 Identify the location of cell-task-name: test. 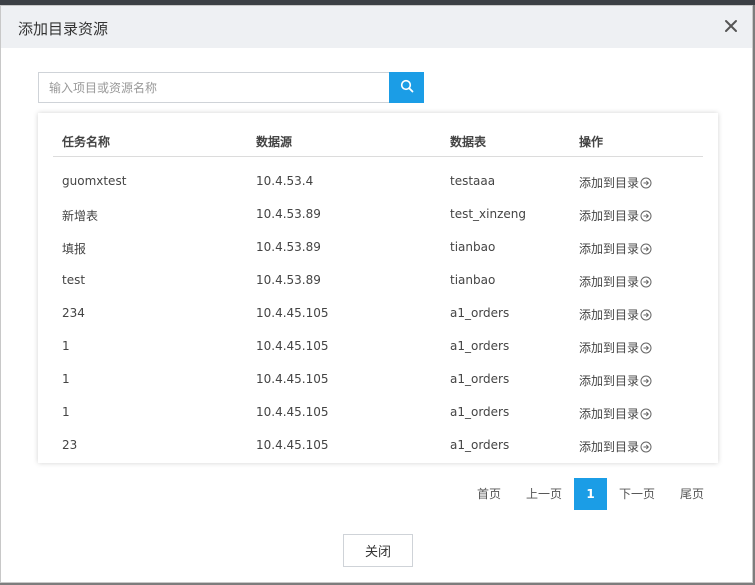
(74, 280).